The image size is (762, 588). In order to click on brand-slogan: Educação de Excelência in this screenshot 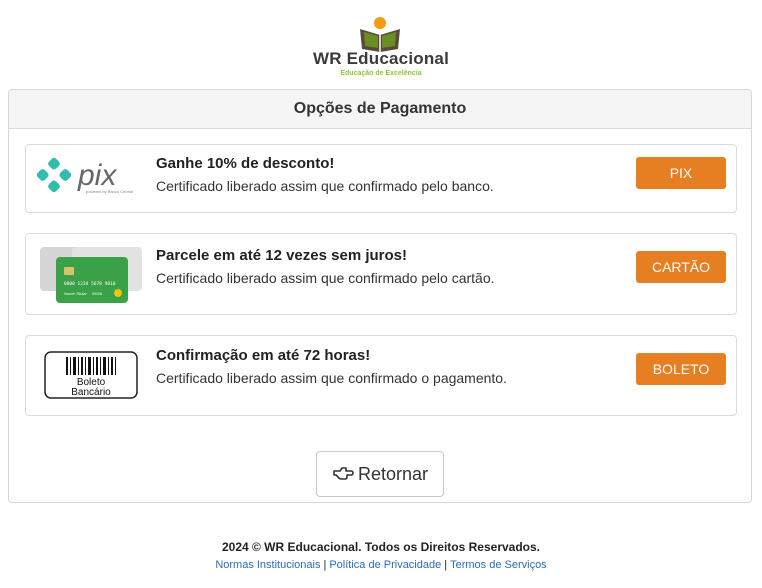, I will do `click(381, 73)`.